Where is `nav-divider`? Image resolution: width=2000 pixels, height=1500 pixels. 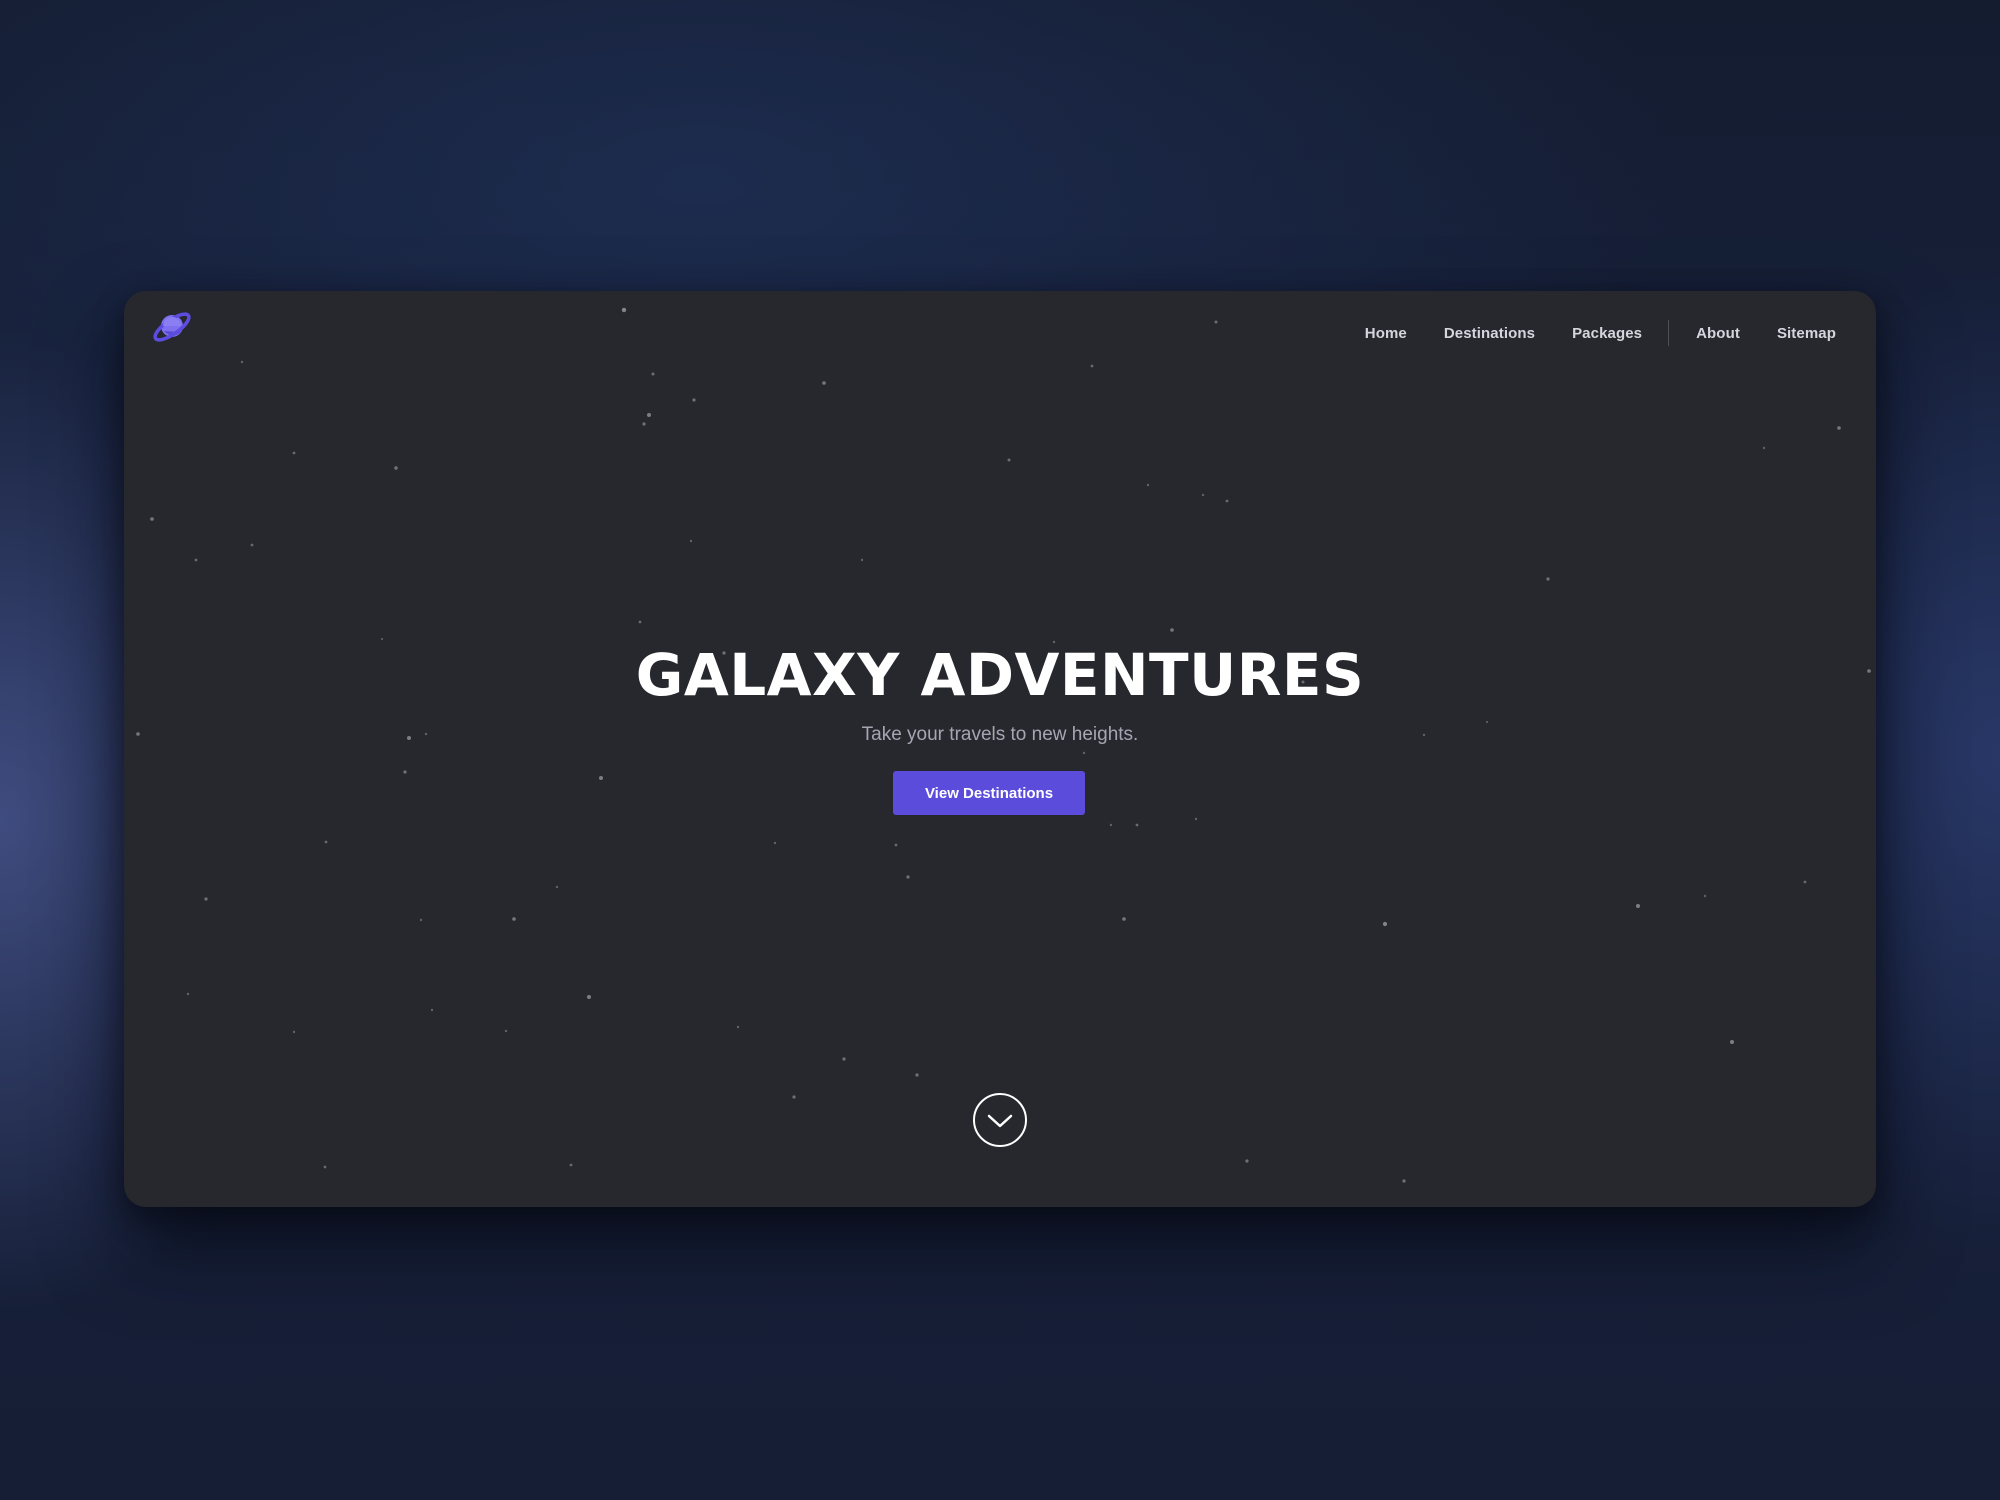 nav-divider is located at coordinates (1669, 333).